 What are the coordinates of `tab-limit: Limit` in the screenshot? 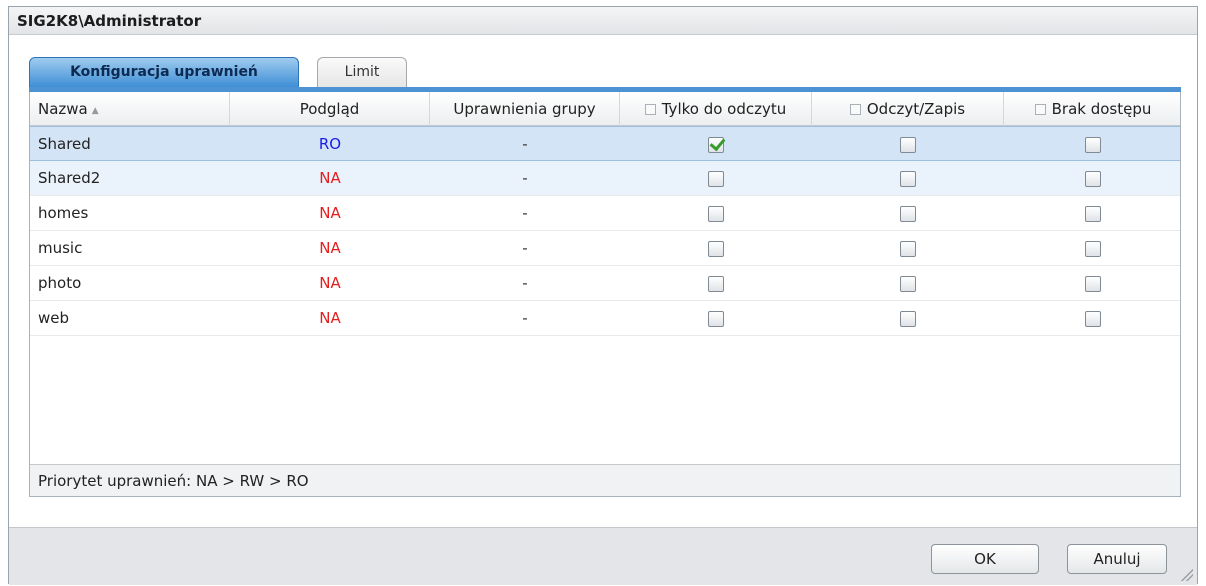 It's located at (362, 72).